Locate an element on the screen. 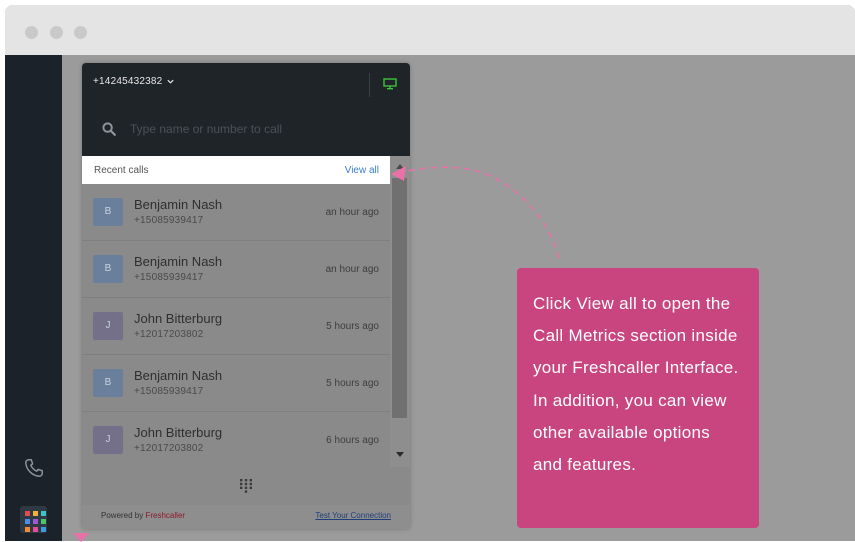  powered-by-label: Powered by is located at coordinates (122, 515).